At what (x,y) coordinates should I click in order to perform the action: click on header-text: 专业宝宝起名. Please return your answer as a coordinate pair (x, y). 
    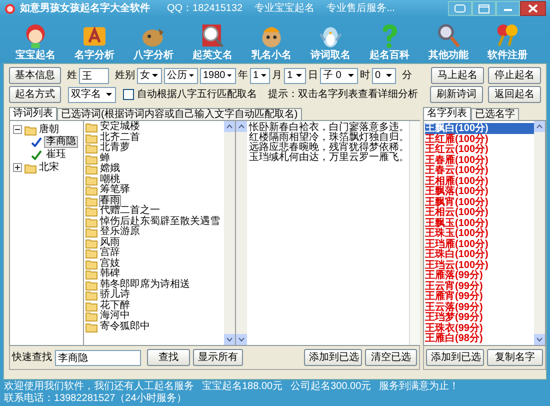
    Looking at the image, I should click on (284, 9).